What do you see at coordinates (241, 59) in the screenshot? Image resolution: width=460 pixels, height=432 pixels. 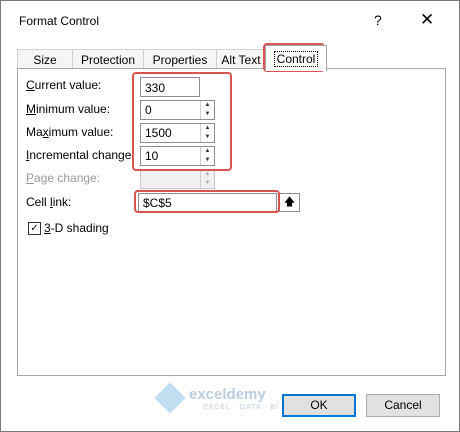 I see `tab-alt-text: Alt Text` at bounding box center [241, 59].